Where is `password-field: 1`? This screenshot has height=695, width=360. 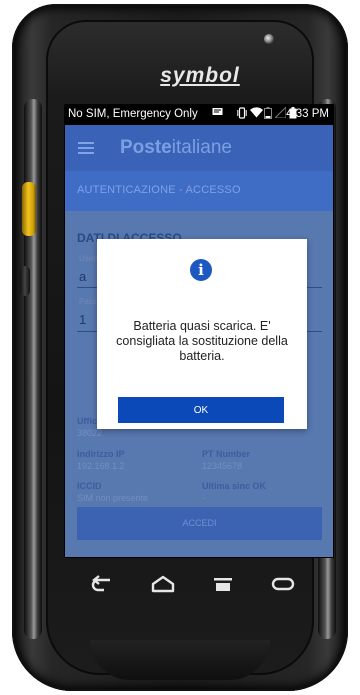 password-field: 1 is located at coordinates (82, 319).